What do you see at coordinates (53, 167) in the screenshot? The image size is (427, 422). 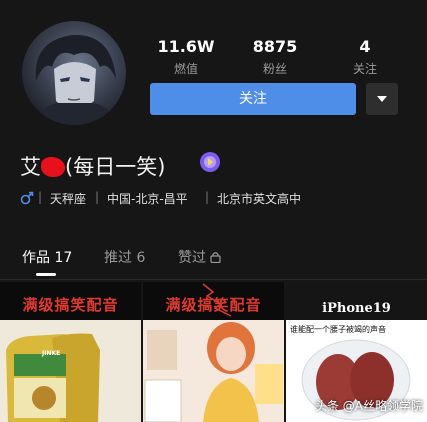 I see `redaction-mark` at bounding box center [53, 167].